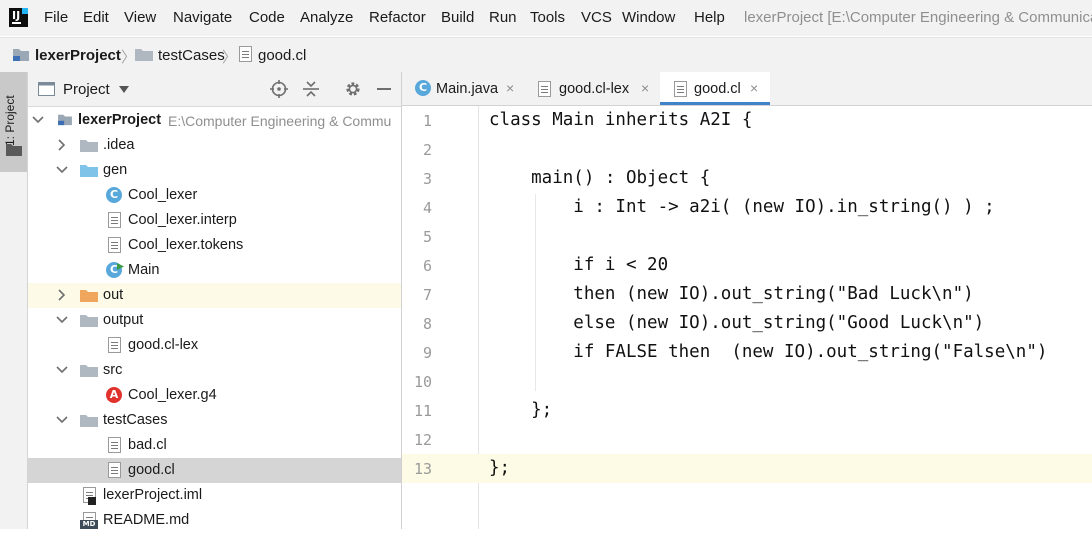 The width and height of the screenshot is (1092, 533). Describe the element at coordinates (191, 55) in the screenshot. I see `breadcrumb-folder: testCases` at that location.